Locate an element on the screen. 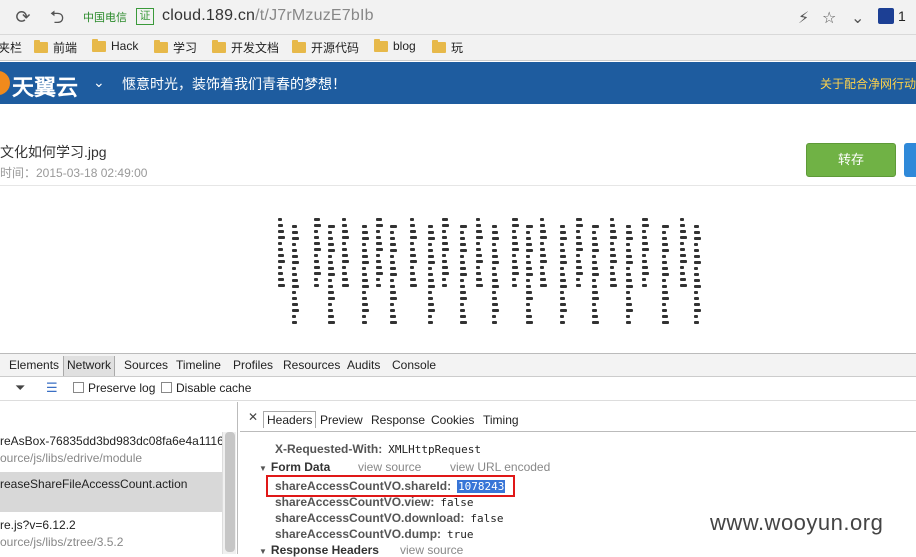 This screenshot has width=916, height=557. download-button is located at coordinates (910, 160).